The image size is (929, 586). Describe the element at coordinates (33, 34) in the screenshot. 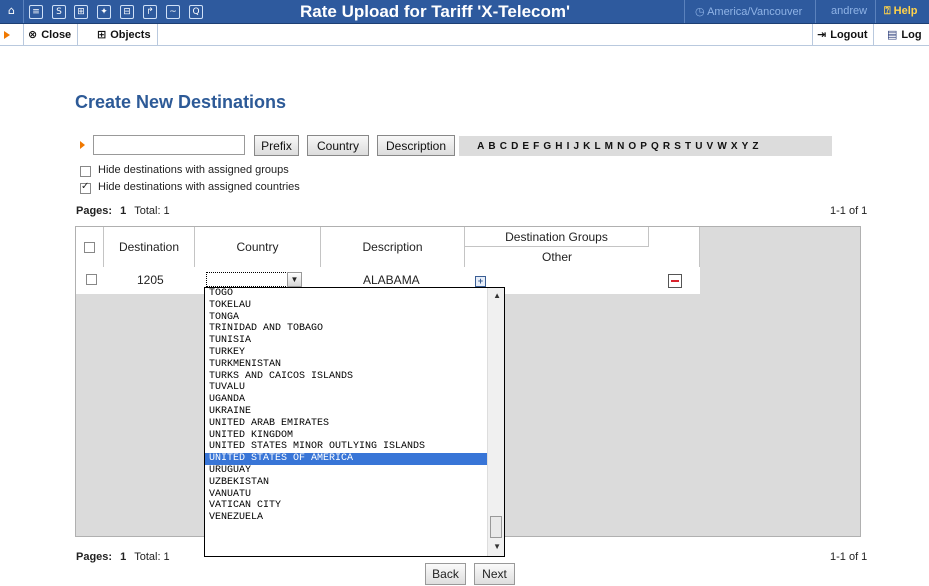

I see `close-icon: ⊗` at that location.